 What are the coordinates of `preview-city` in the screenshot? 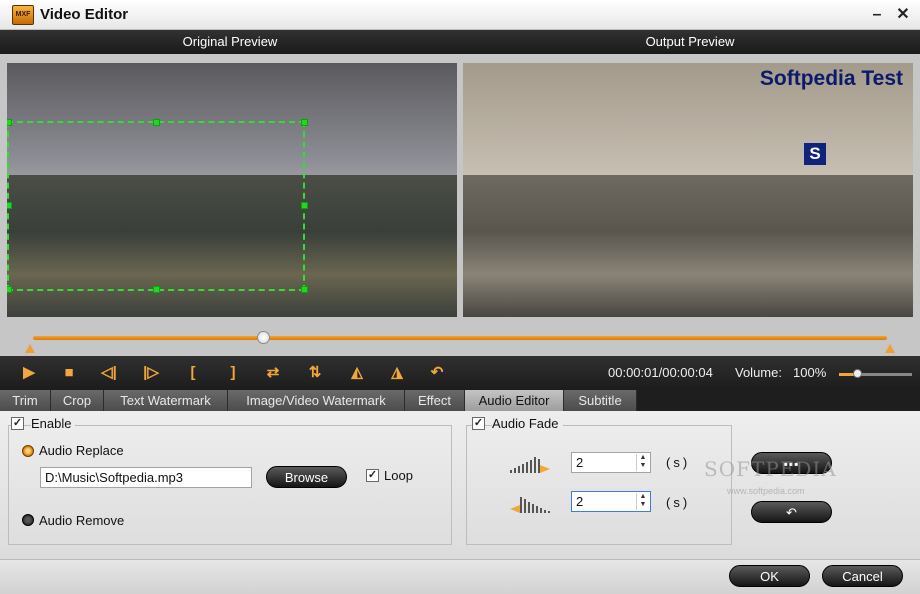 It's located at (688, 246).